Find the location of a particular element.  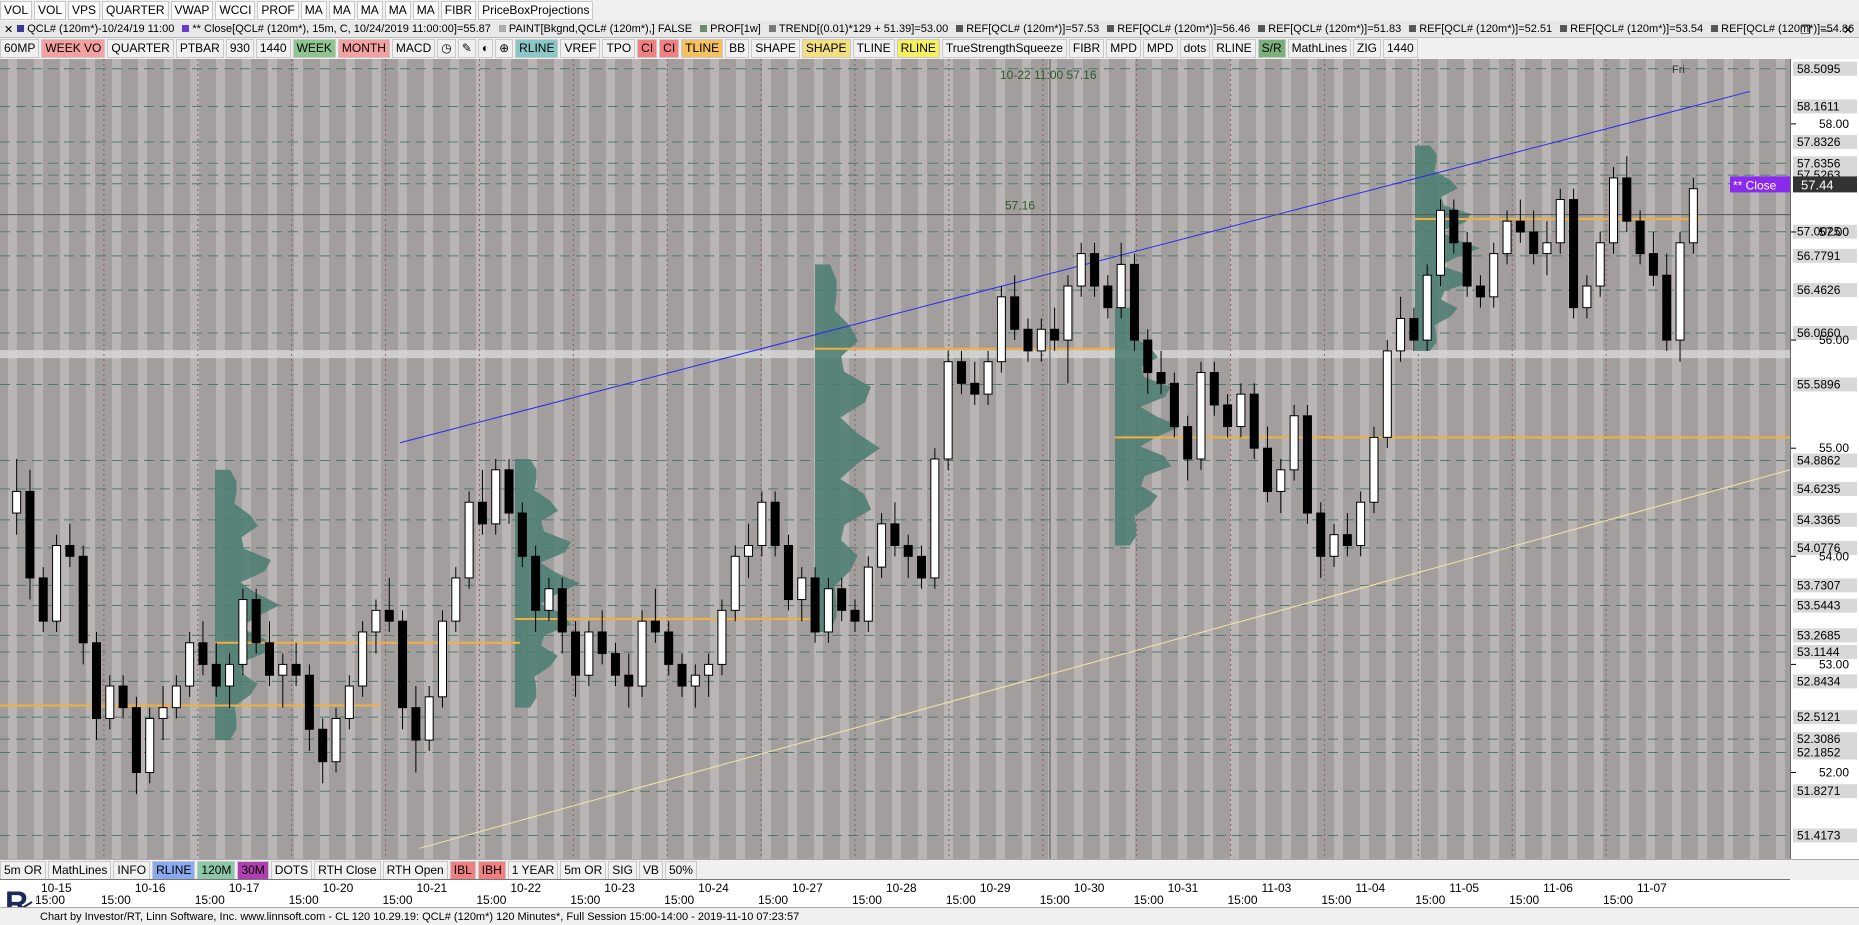

tool-button: MathLines is located at coordinates (1319, 48).